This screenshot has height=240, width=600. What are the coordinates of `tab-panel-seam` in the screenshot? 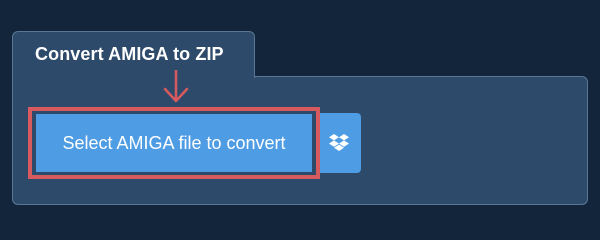 It's located at (133, 76).